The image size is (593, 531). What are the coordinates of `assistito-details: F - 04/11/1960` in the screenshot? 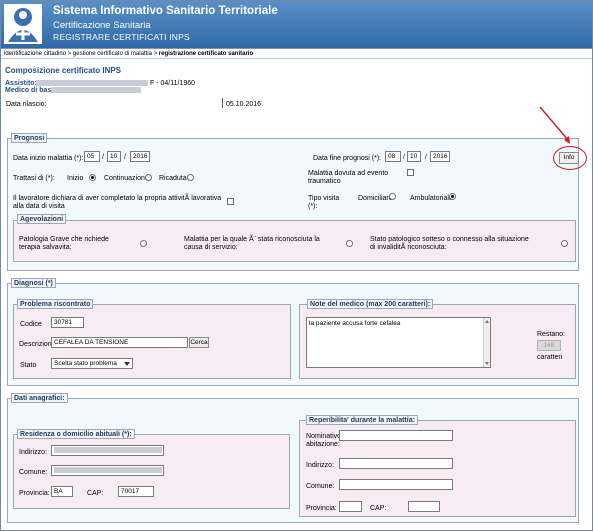 It's located at (173, 83).